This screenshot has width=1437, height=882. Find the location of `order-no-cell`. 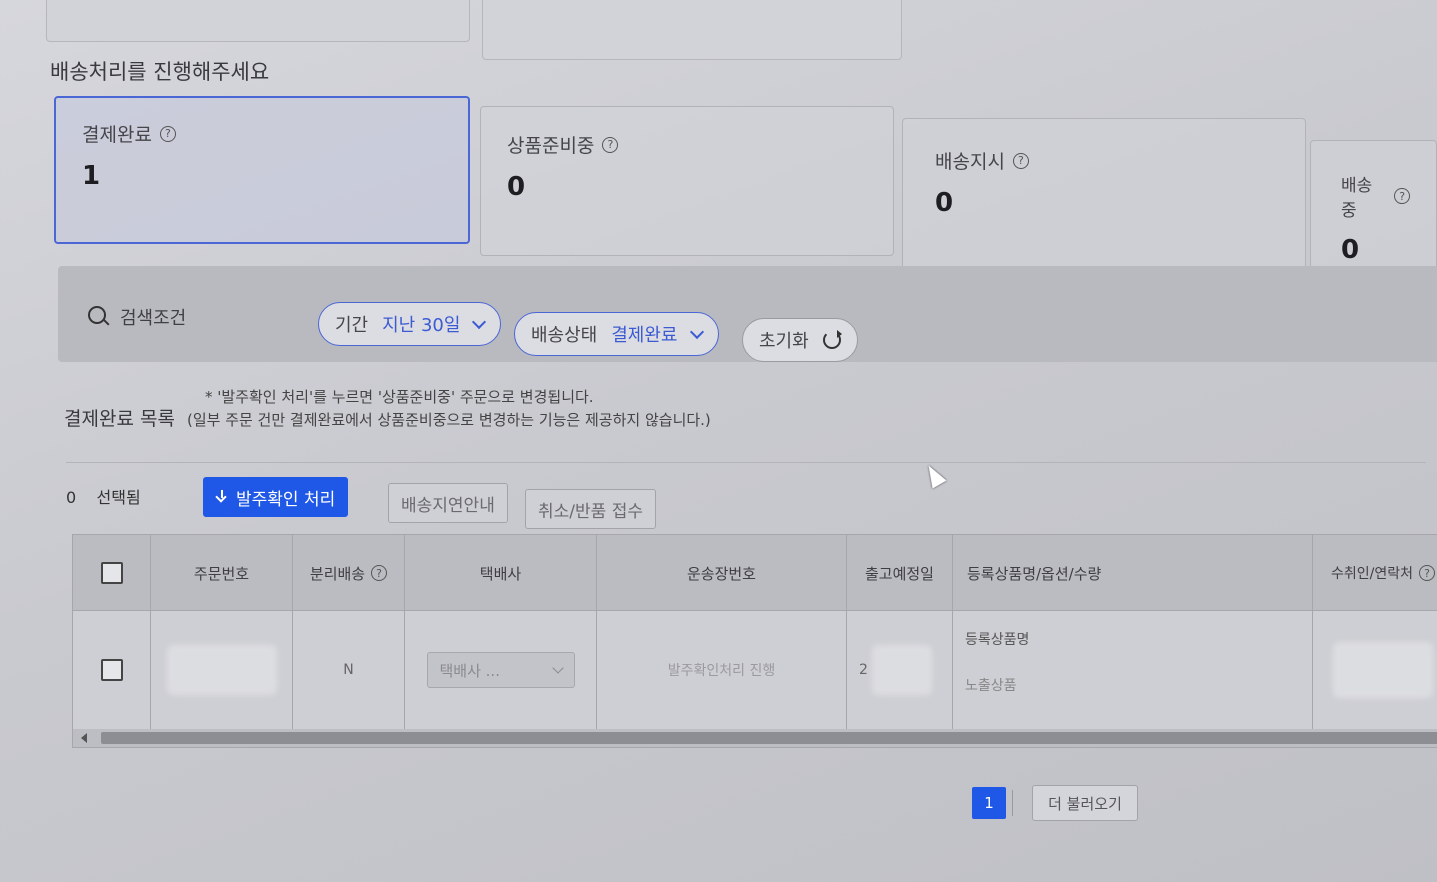

order-no-cell is located at coordinates (222, 670).